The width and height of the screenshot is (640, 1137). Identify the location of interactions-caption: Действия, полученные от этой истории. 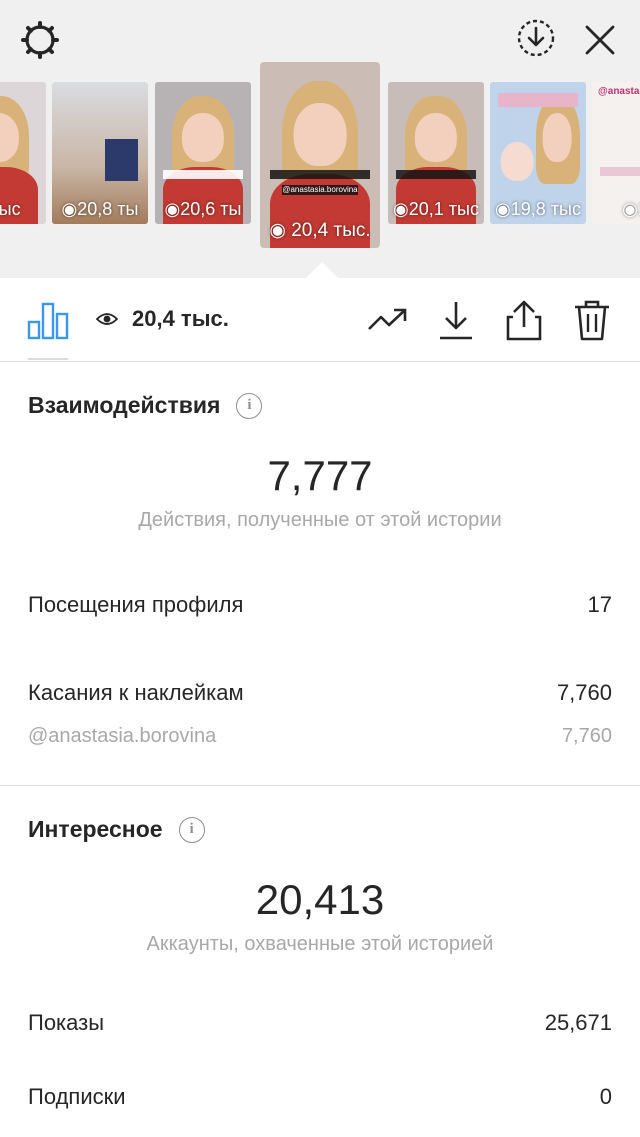
(320, 520).